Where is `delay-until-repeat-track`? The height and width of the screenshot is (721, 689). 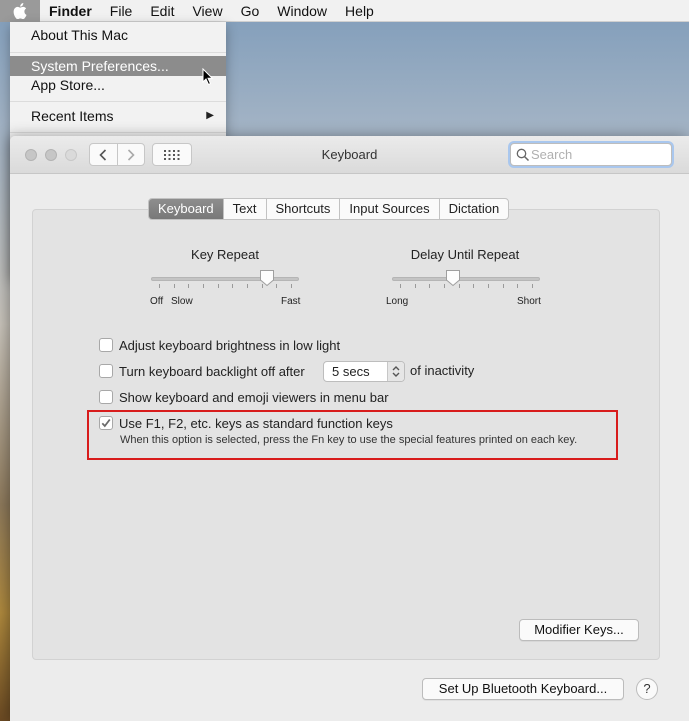 delay-until-repeat-track is located at coordinates (466, 279).